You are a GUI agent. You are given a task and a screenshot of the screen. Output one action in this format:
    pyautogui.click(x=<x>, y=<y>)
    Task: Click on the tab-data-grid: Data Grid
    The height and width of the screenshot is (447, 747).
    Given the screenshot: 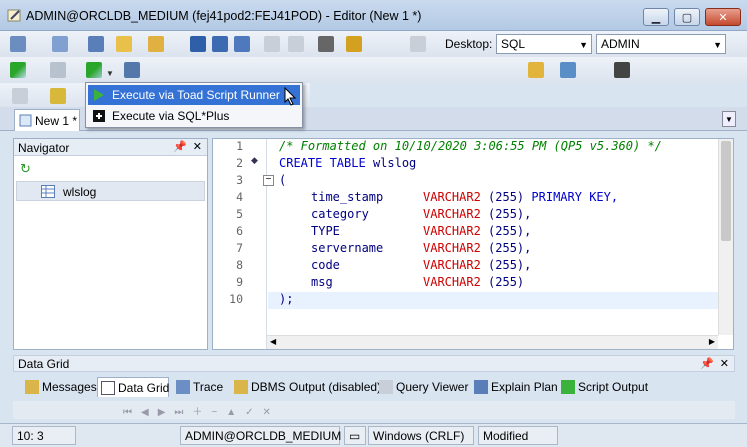 What is the action you would take?
    pyautogui.click(x=133, y=387)
    